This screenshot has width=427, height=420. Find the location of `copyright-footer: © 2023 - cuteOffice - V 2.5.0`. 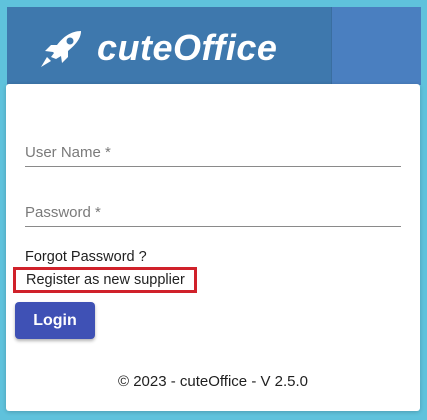

copyright-footer: © 2023 - cuteOffice - V 2.5.0 is located at coordinates (213, 381).